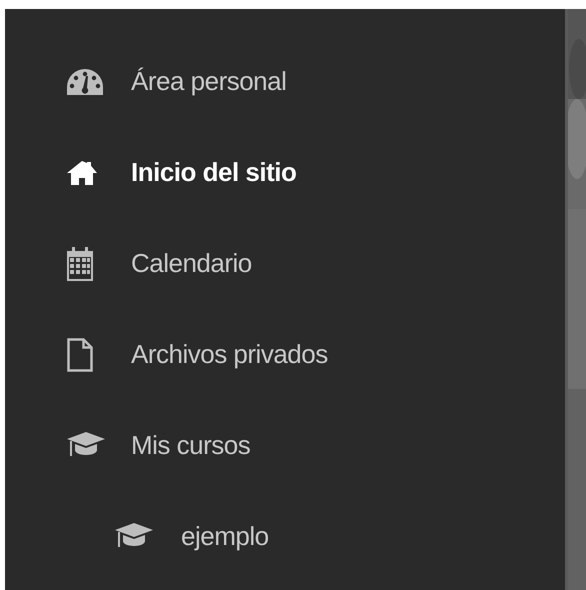  I want to click on nav-item: Mis cursos, so click(285, 445).